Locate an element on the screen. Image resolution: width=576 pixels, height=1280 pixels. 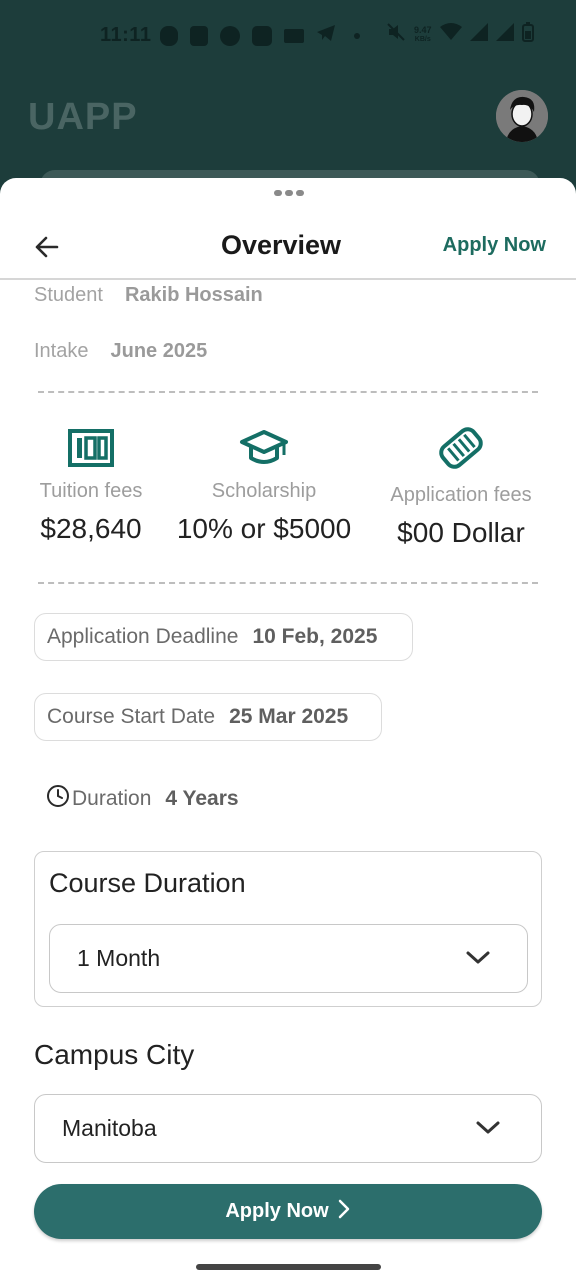
fee-label: Scholarship is located at coordinates (264, 491).